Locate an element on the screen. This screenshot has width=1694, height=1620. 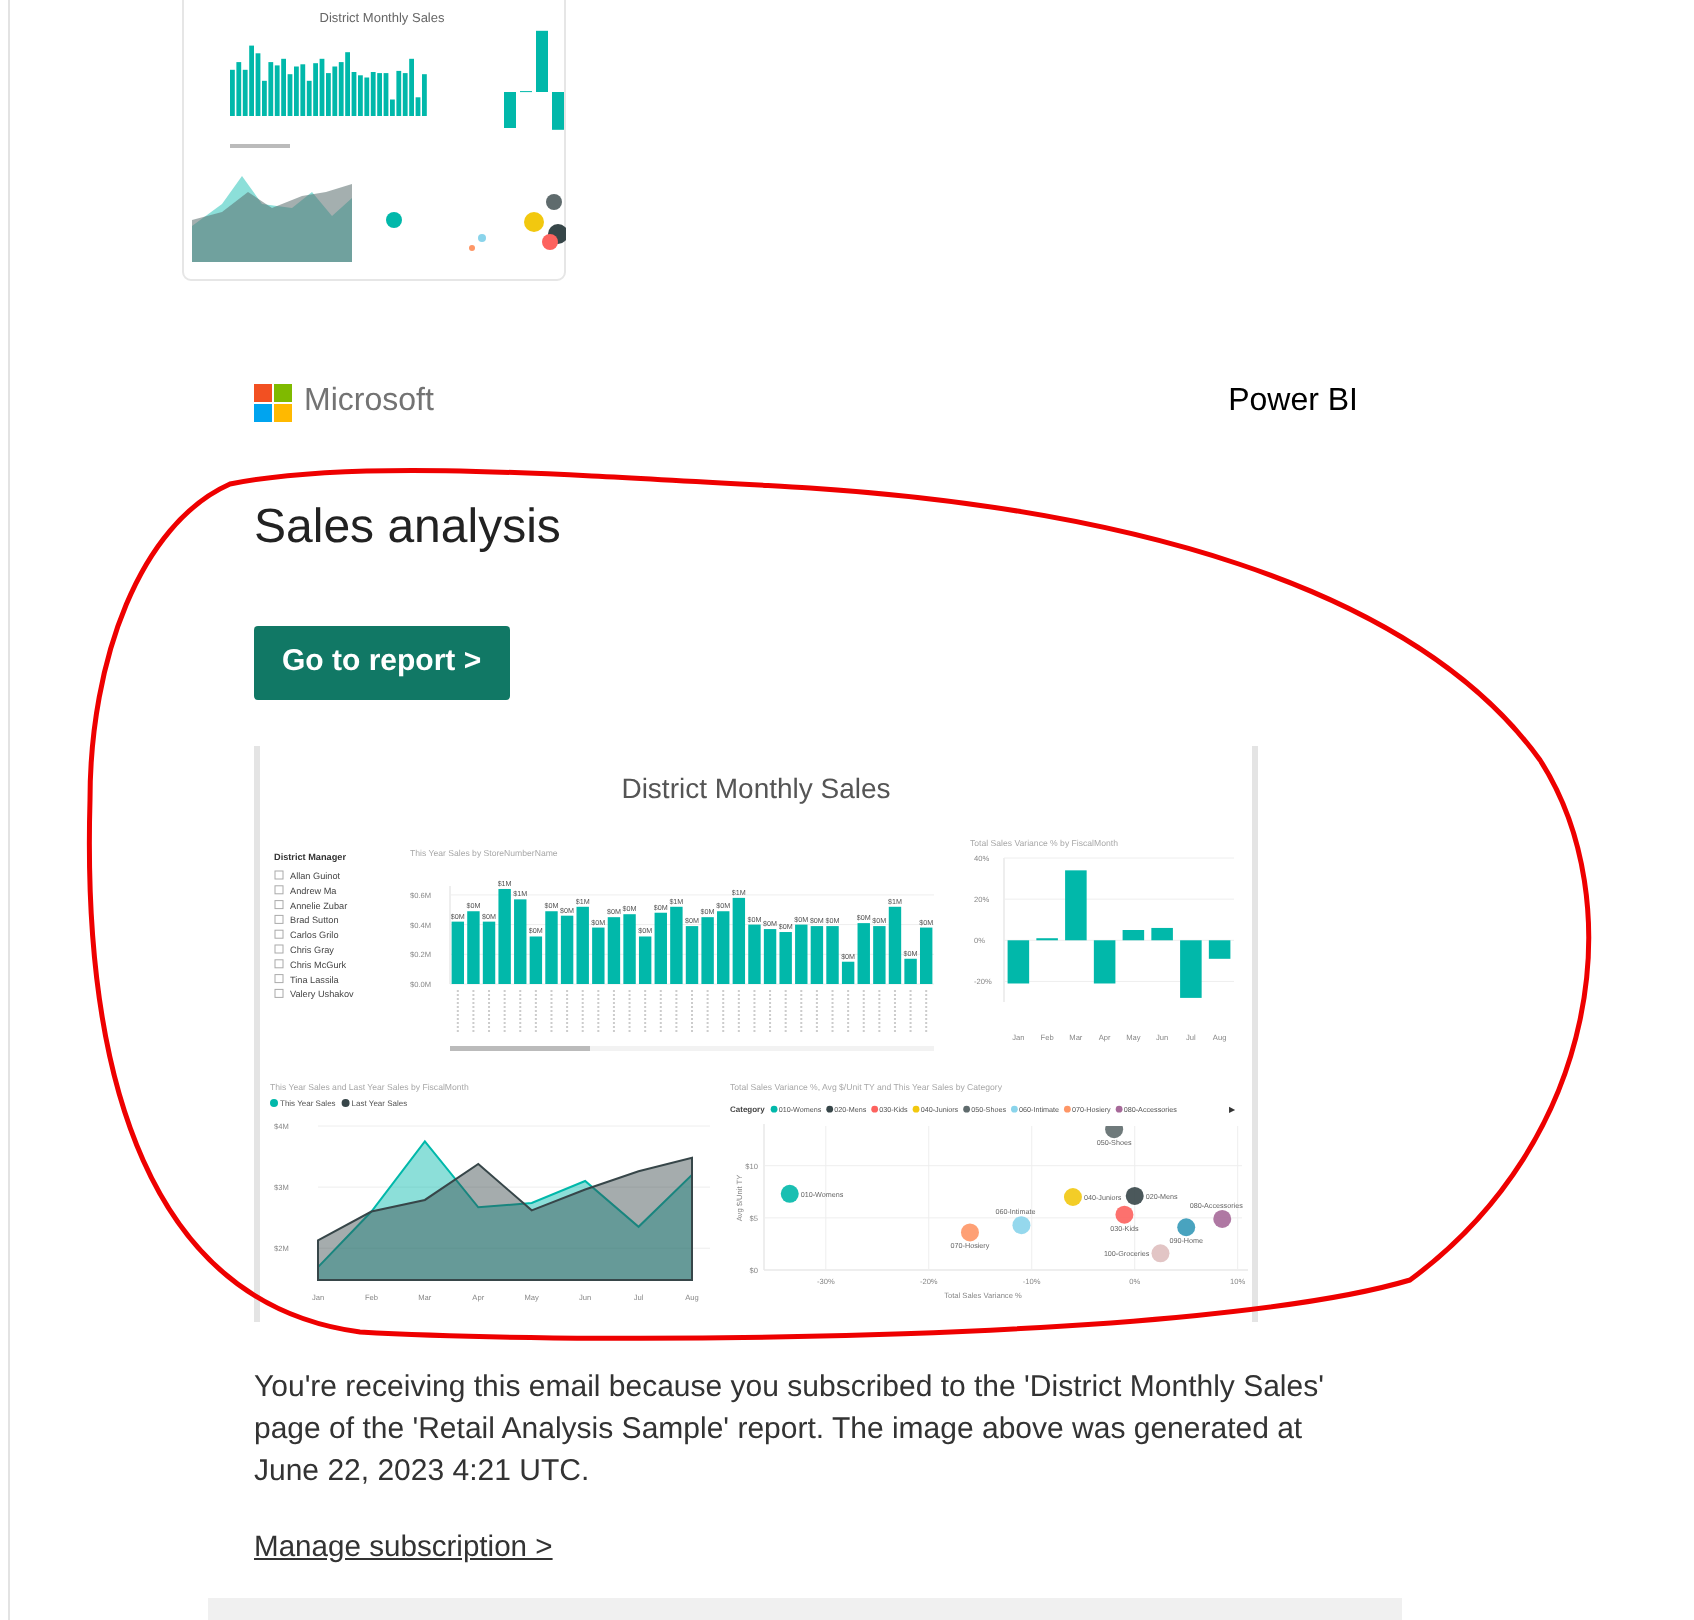
scroll-bar is located at coordinates (692, 1048).